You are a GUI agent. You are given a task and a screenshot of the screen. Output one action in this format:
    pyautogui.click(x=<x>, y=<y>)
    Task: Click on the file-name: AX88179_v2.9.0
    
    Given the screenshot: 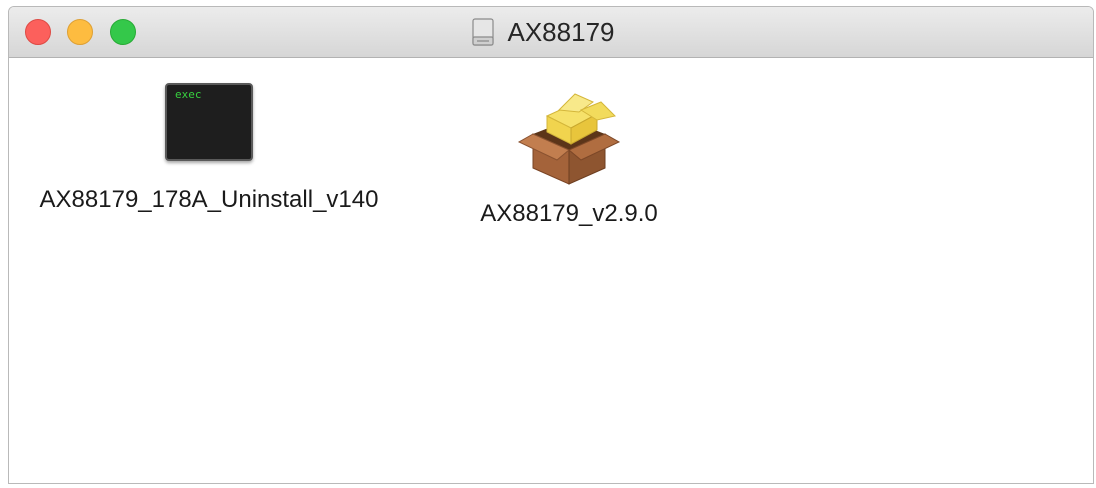 What is the action you would take?
    pyautogui.click(x=568, y=214)
    